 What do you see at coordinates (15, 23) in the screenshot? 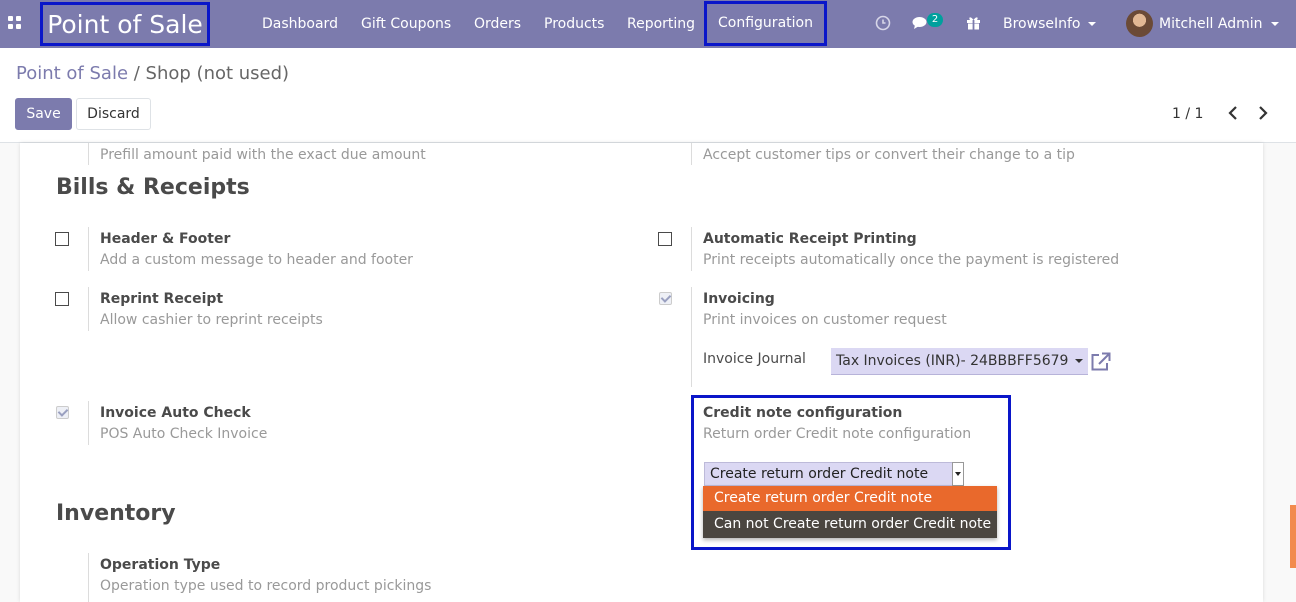
I see `apps-grid-icon` at bounding box center [15, 23].